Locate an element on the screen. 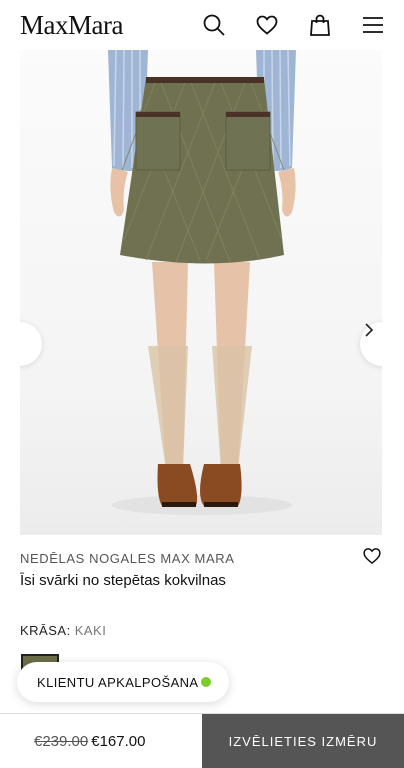 This screenshot has width=404, height=768. online-status-dot is located at coordinates (206, 682).